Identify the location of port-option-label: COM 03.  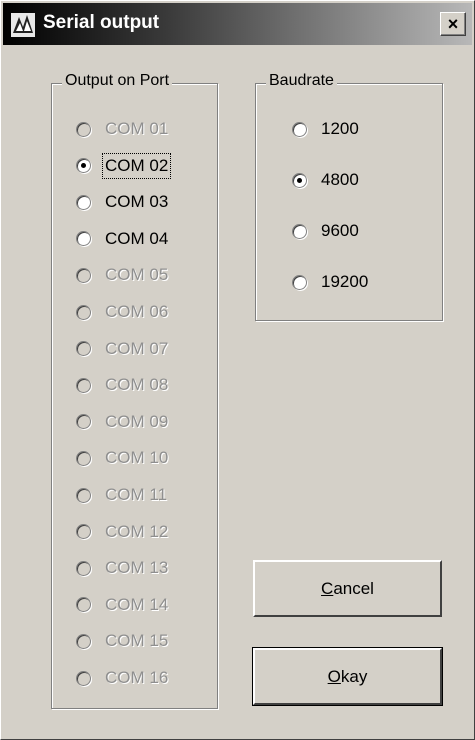
(137, 202).